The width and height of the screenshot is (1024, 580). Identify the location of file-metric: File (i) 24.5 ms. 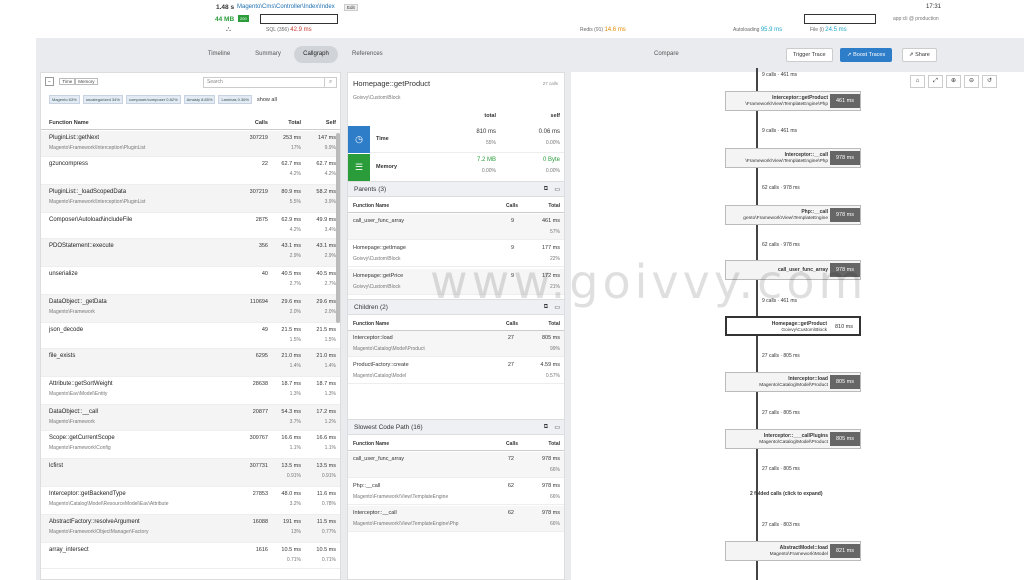
(828, 30).